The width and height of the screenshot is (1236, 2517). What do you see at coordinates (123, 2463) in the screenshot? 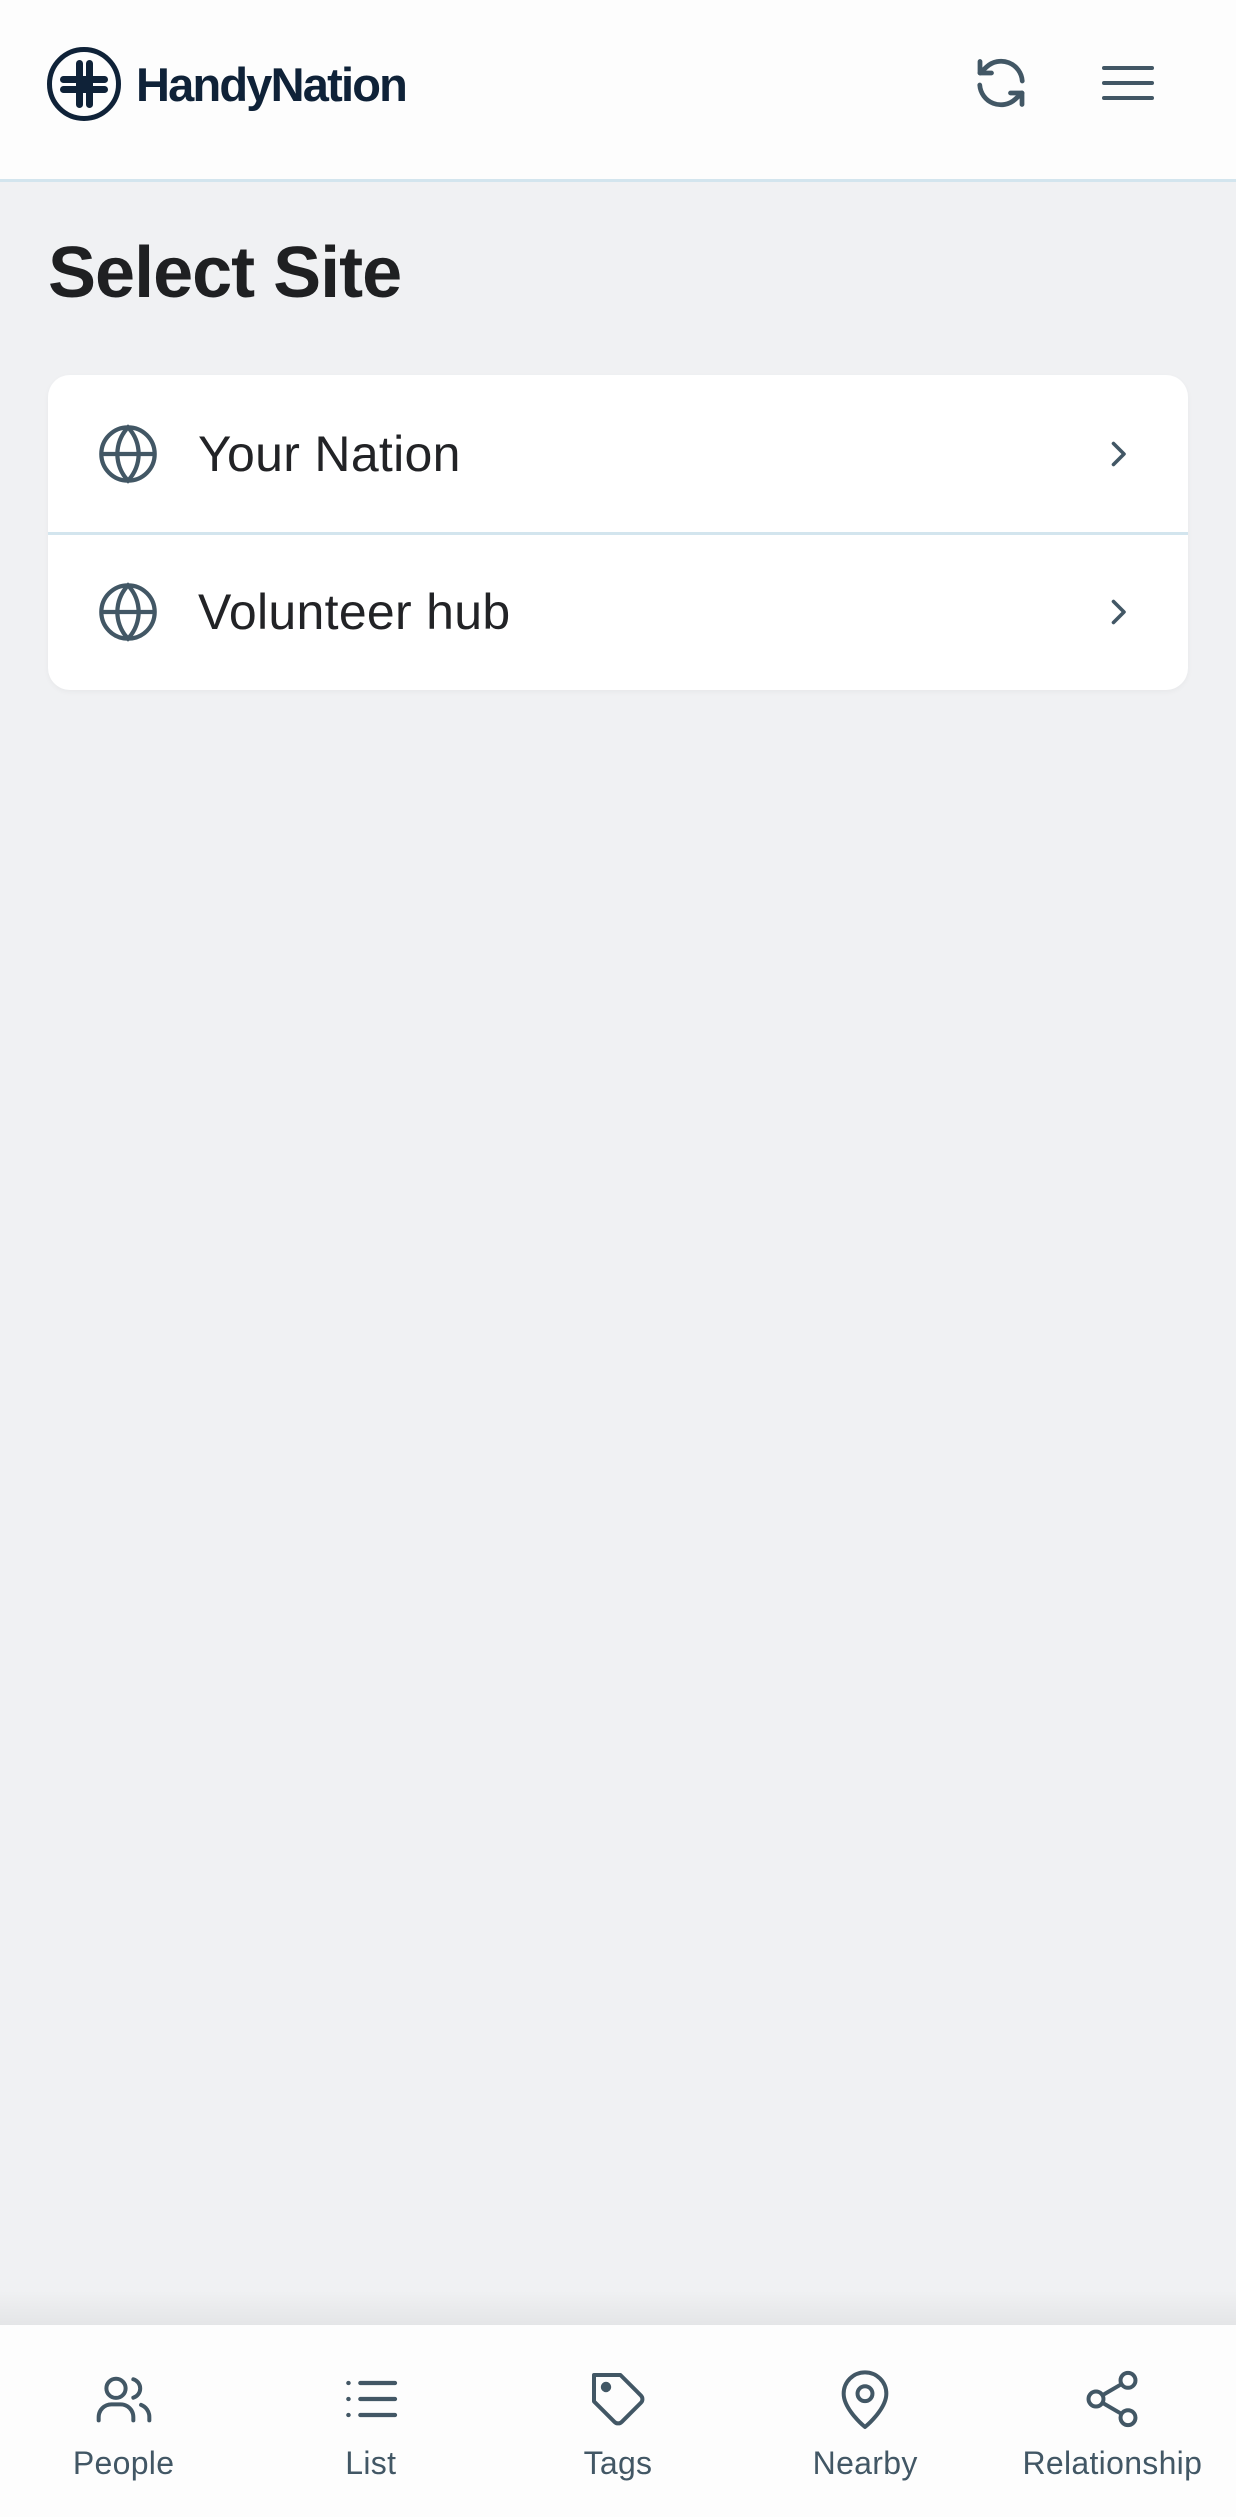
I see `nav-label: People` at bounding box center [123, 2463].